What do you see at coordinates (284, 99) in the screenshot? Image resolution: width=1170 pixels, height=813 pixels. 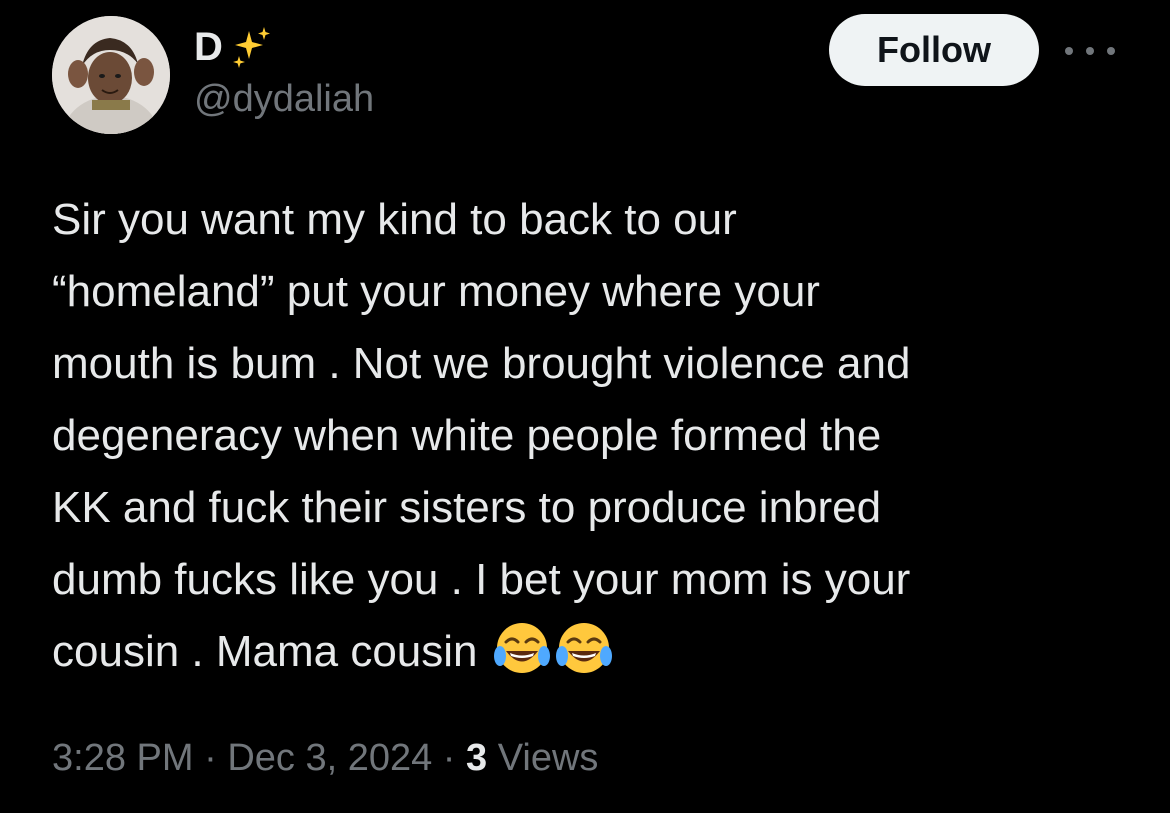 I see `author-handle: @dydaliah` at bounding box center [284, 99].